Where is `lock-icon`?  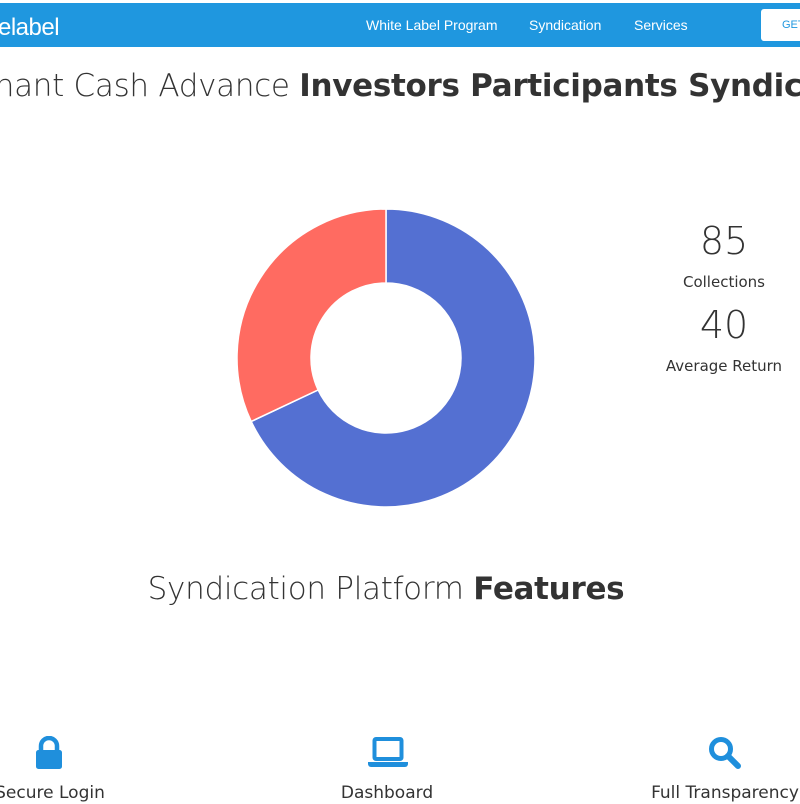 lock-icon is located at coordinates (49, 752).